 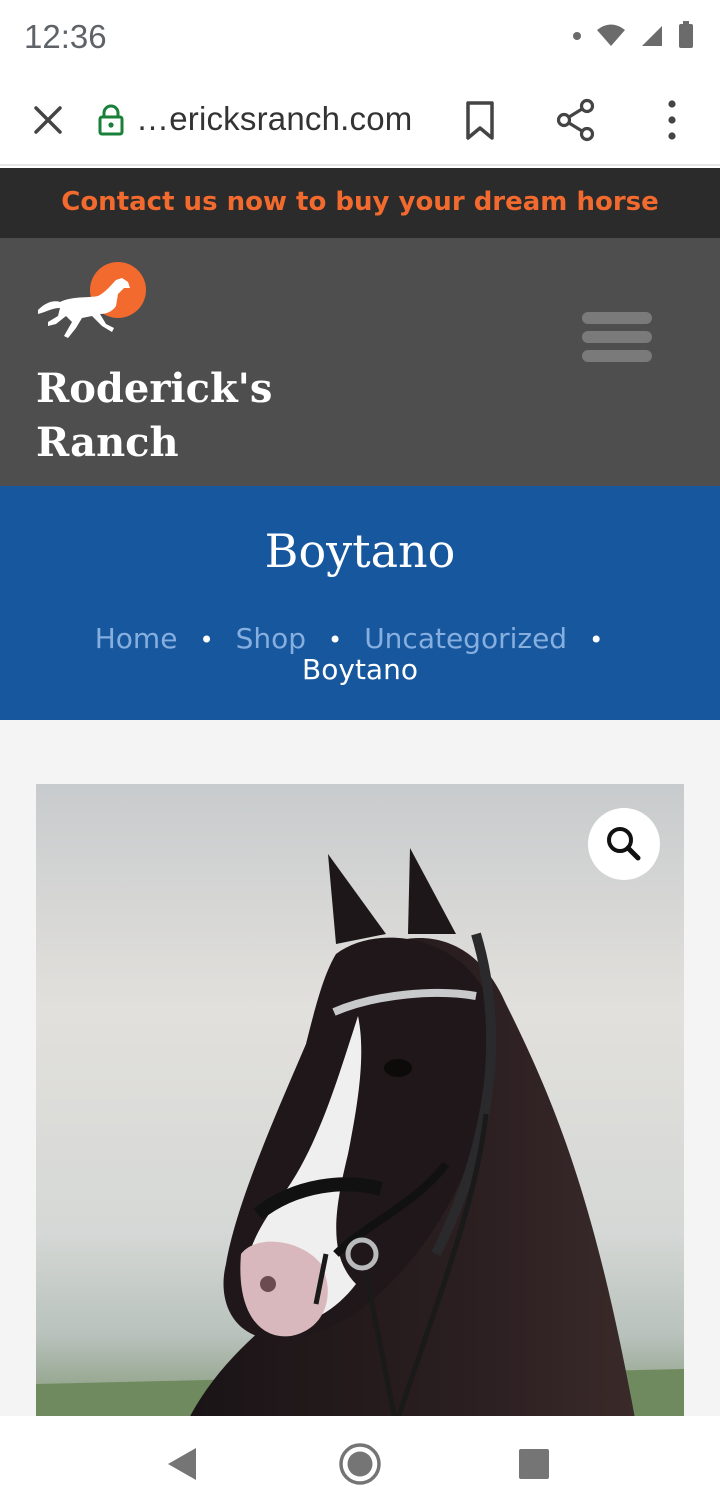 What do you see at coordinates (93, 303) in the screenshot?
I see `horse-logo-icon` at bounding box center [93, 303].